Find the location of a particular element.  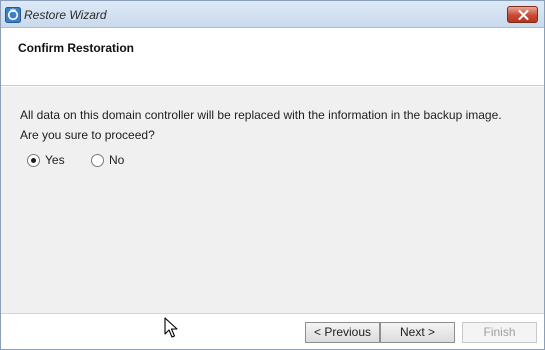

finish-button: Finish is located at coordinates (499, 332).